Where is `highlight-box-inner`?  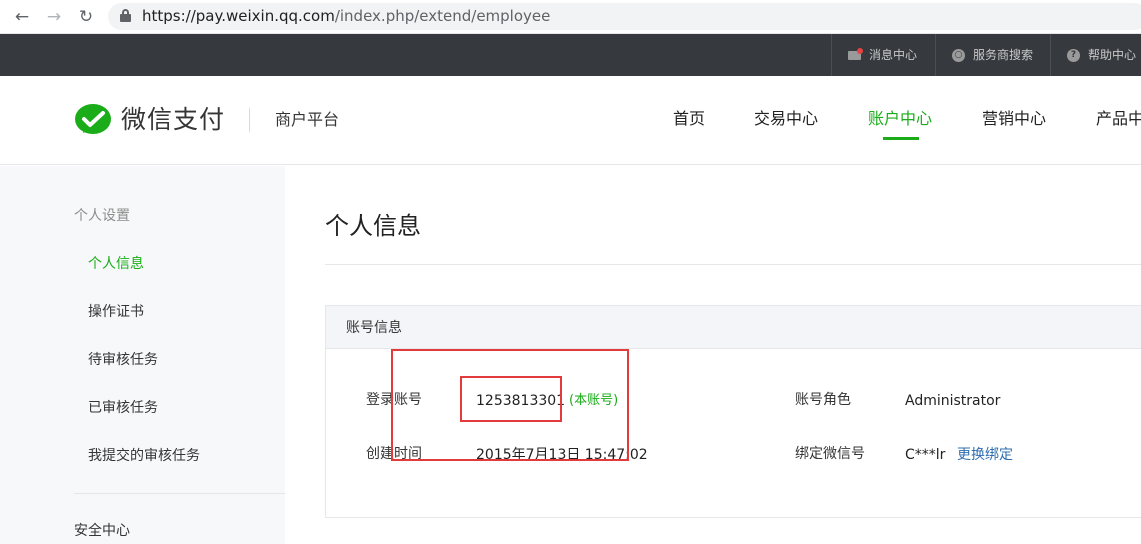
highlight-box-inner is located at coordinates (511, 399).